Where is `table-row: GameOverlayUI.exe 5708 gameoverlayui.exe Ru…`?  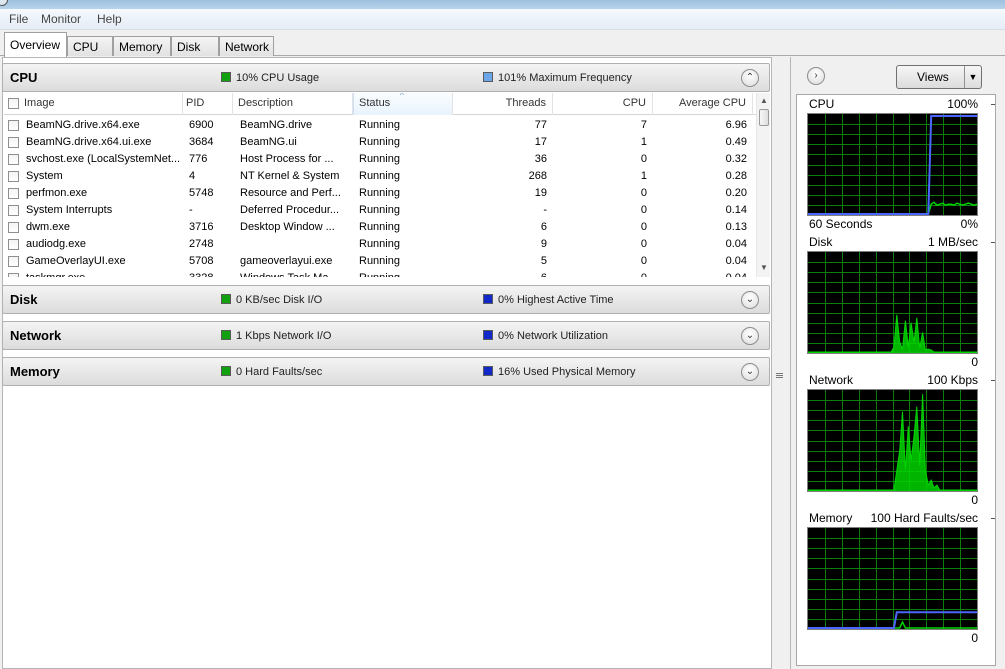
table-row: GameOverlayUI.exe 5708 gameoverlayui.exe Ru… is located at coordinates (380, 261).